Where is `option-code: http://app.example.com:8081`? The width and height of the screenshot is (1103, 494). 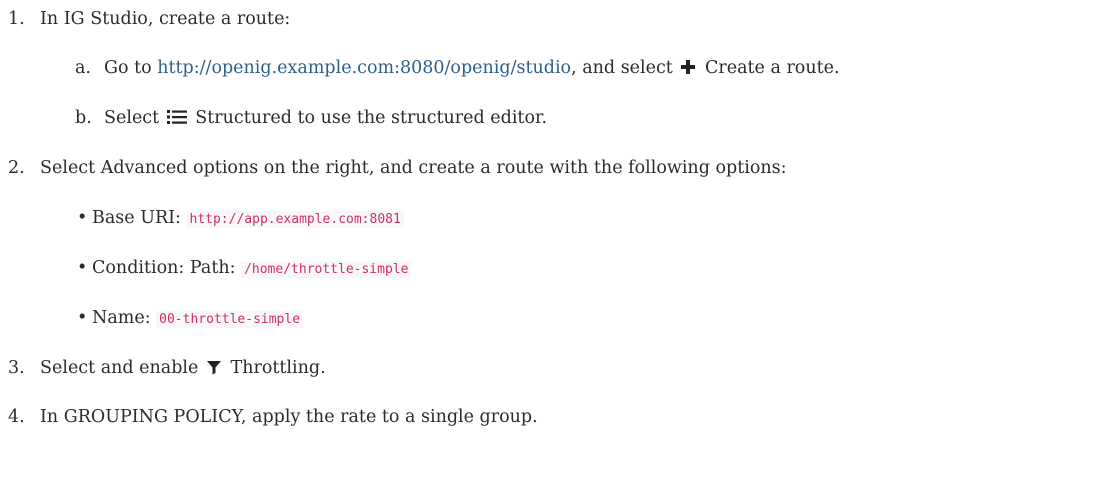 option-code: http://app.example.com:8081 is located at coordinates (295, 219).